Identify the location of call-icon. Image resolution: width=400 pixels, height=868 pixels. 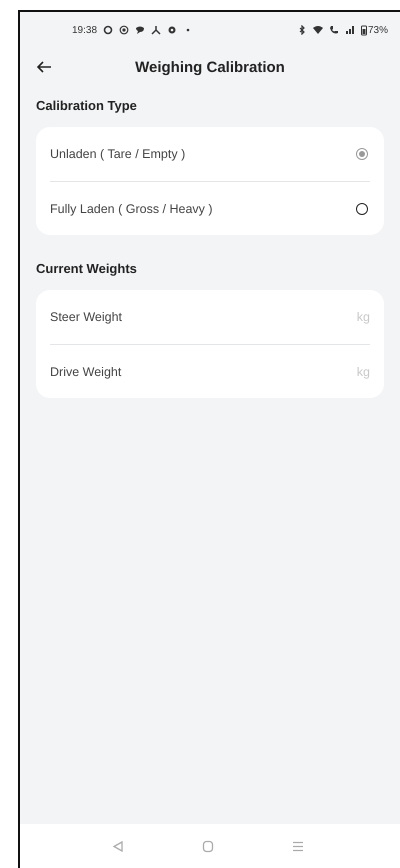
(333, 30).